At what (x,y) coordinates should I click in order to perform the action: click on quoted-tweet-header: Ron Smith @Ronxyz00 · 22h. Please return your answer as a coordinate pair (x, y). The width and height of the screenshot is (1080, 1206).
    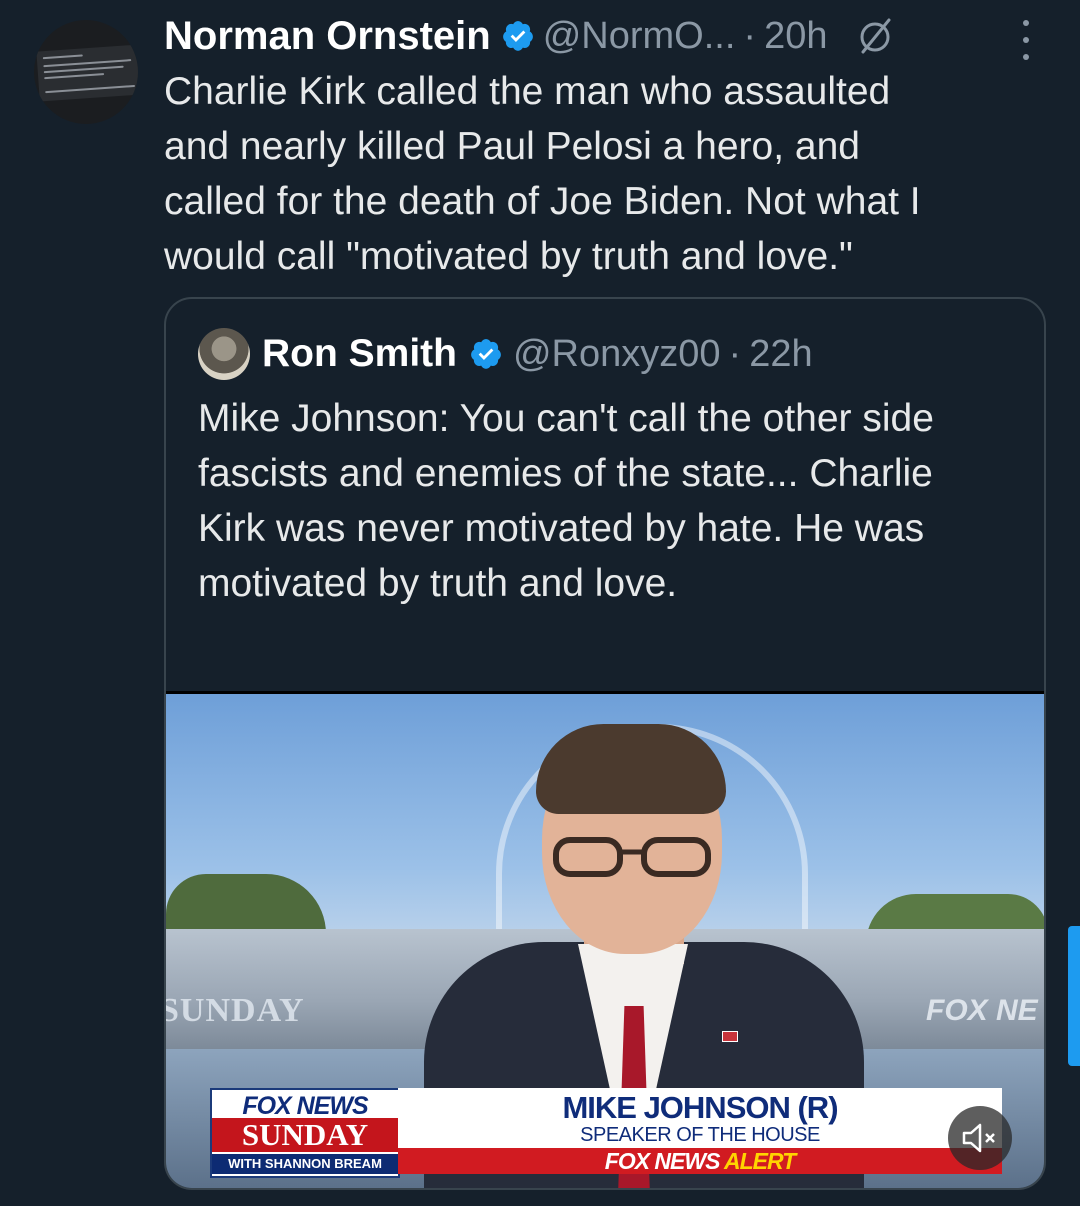
    Looking at the image, I should click on (505, 354).